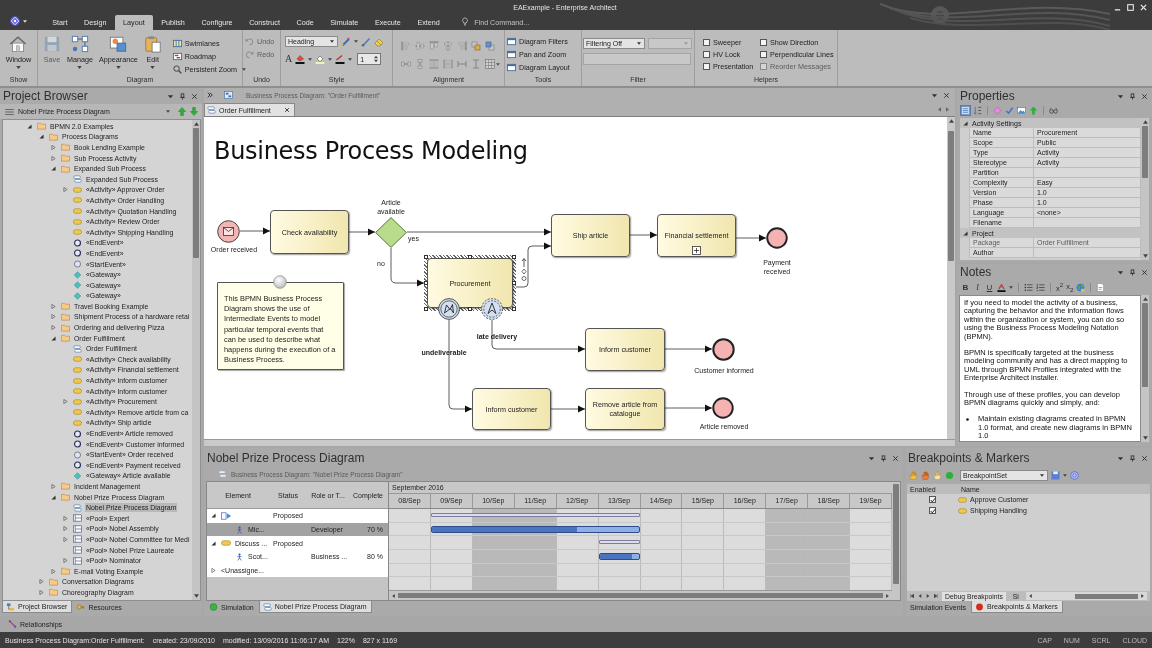  Describe the element at coordinates (1053, 110) in the screenshot. I see `glasses-icon` at that location.